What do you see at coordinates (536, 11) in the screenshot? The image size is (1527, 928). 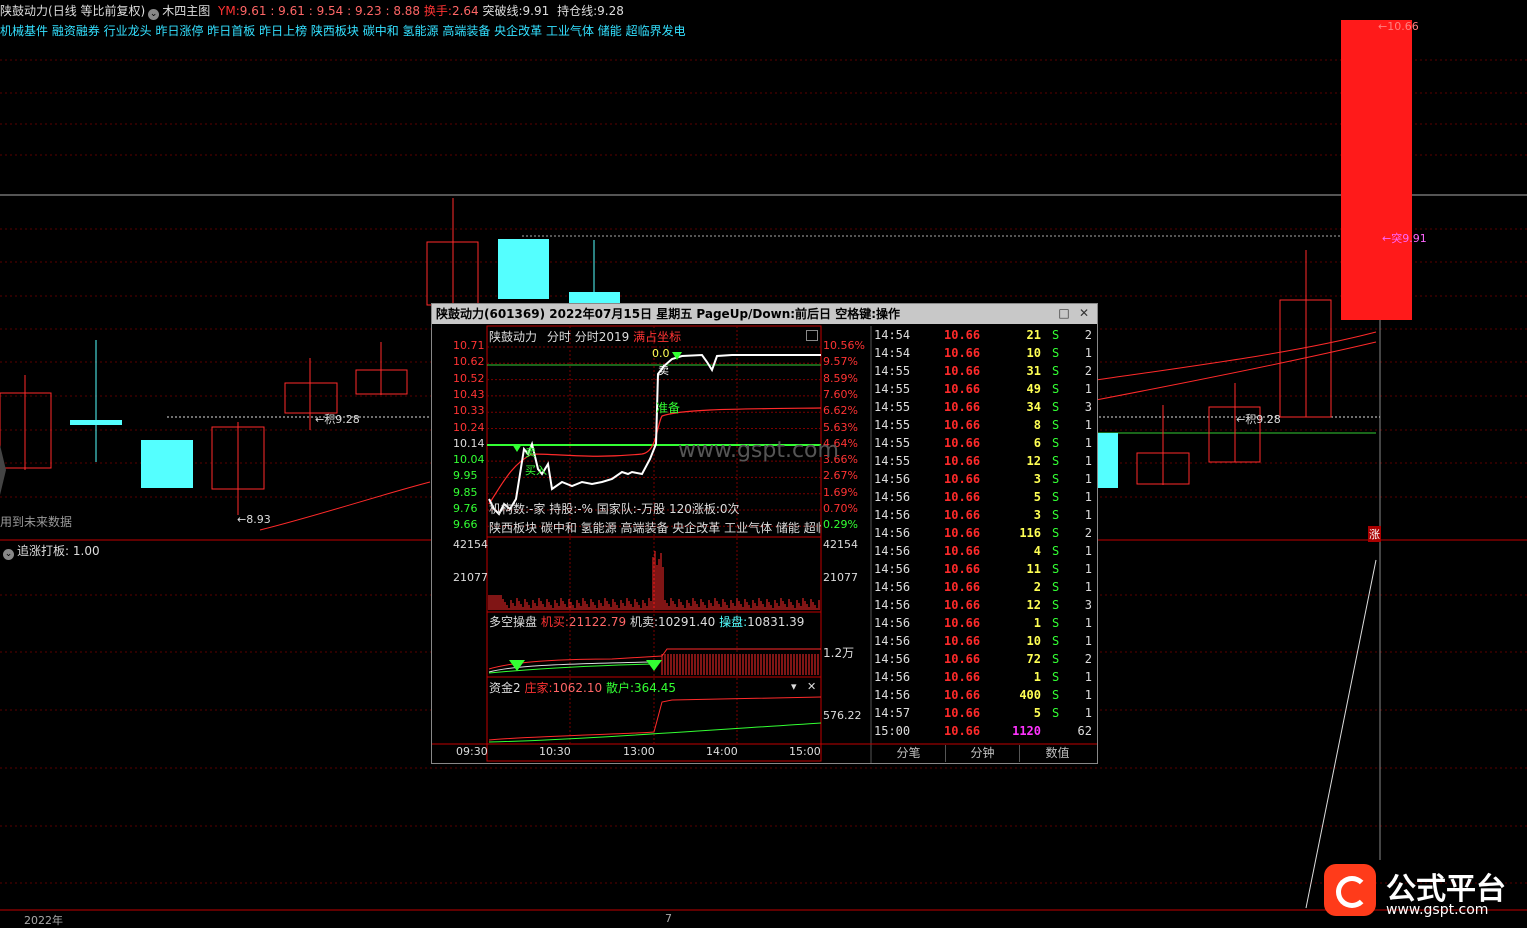 I see `breakout-value: 9.91` at bounding box center [536, 11].